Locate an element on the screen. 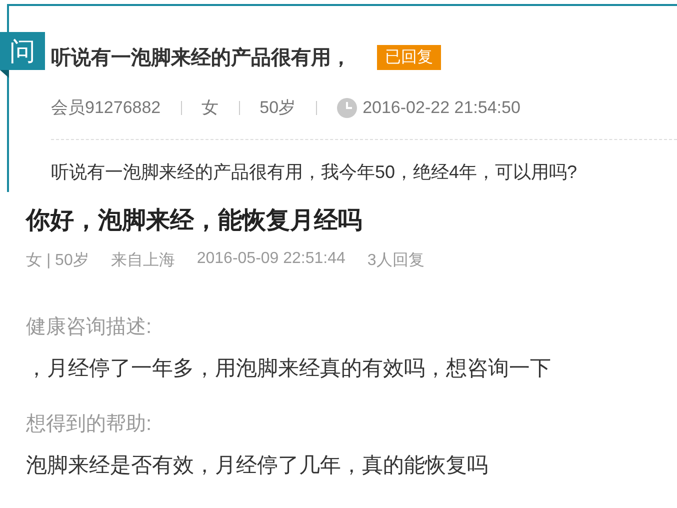  meta-text: 50岁 is located at coordinates (278, 108).